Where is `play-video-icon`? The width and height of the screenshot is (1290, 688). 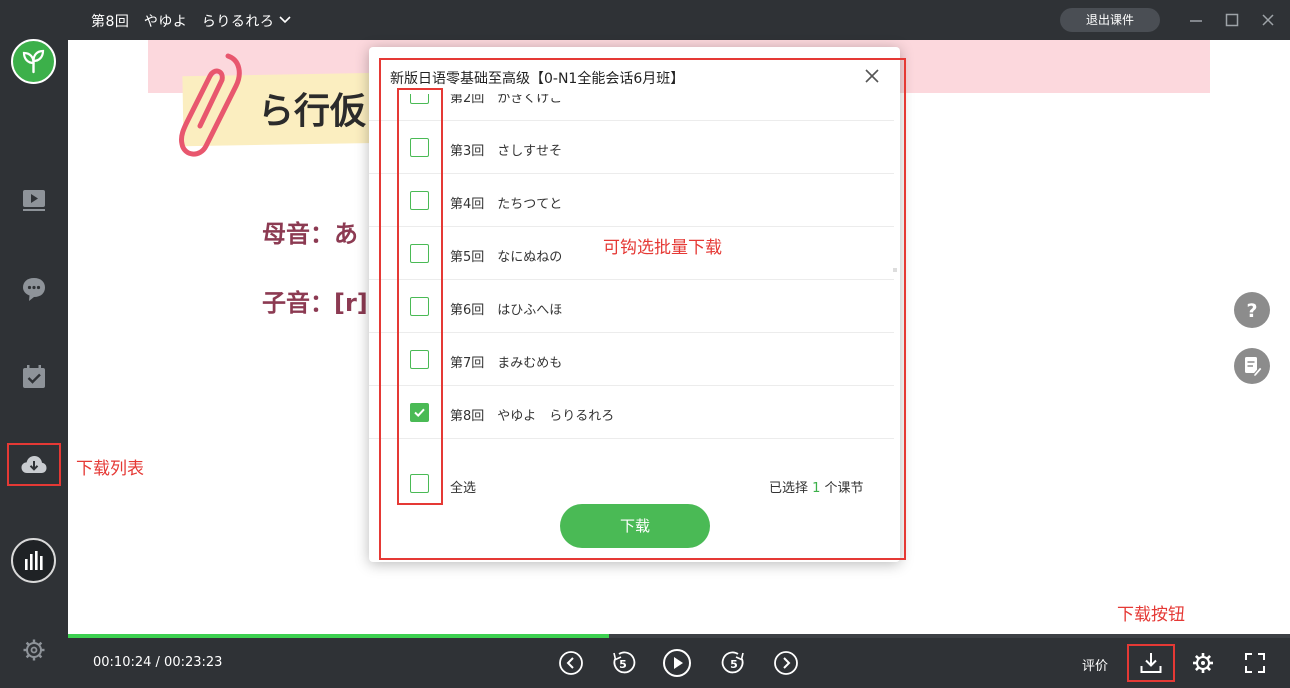
play-video-icon is located at coordinates (34, 200).